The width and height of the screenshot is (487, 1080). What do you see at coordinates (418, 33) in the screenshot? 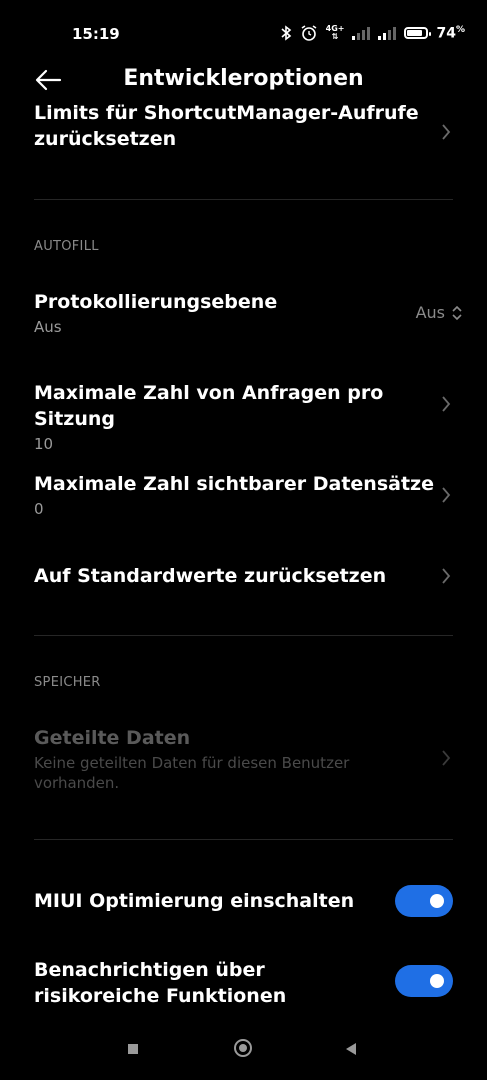
I see `battery-icon` at bounding box center [418, 33].